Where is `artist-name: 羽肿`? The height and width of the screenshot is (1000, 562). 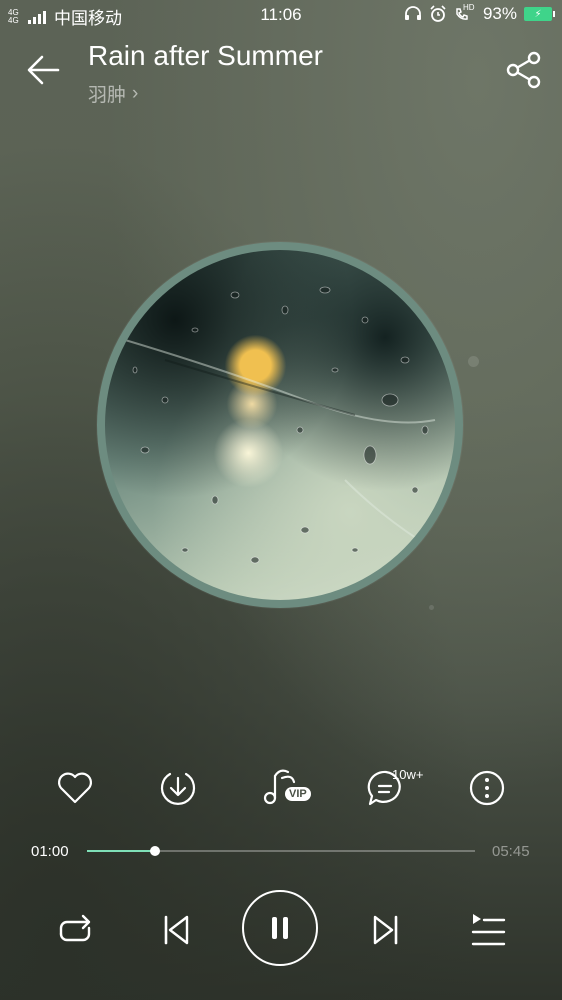
artist-name: 羽肿 is located at coordinates (107, 95).